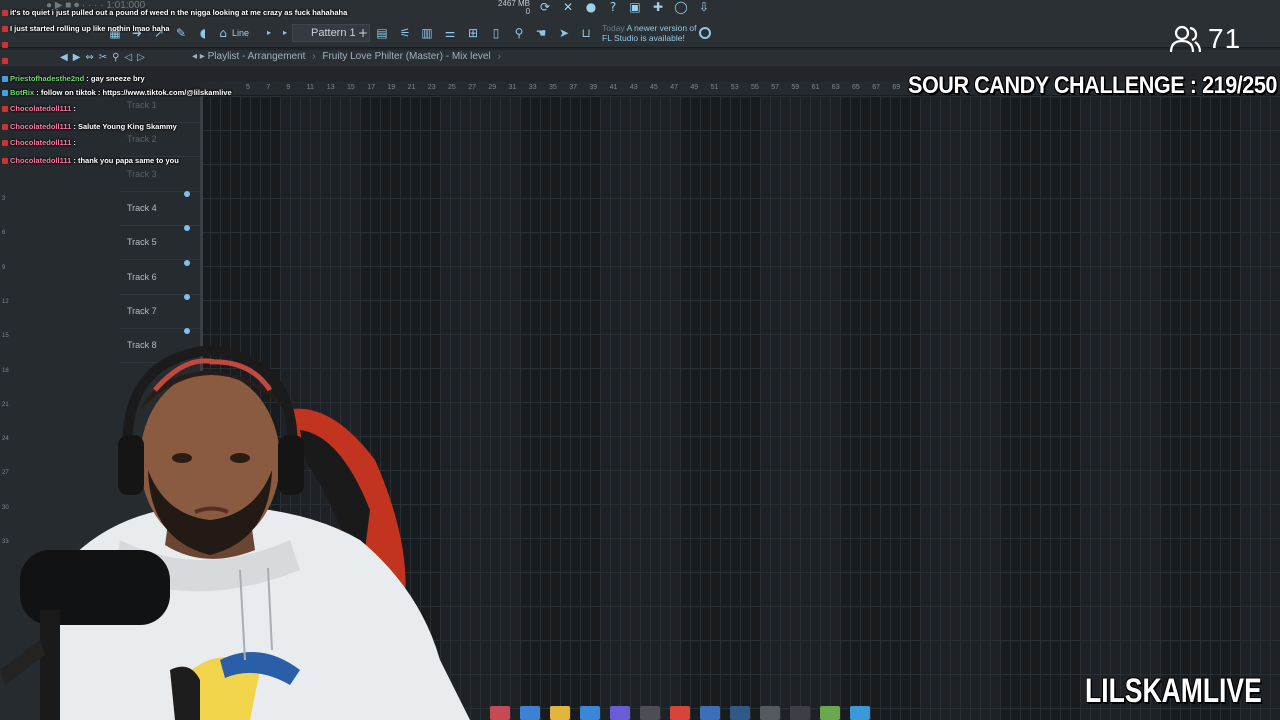  I want to click on track-label: Track 4, so click(142, 208).